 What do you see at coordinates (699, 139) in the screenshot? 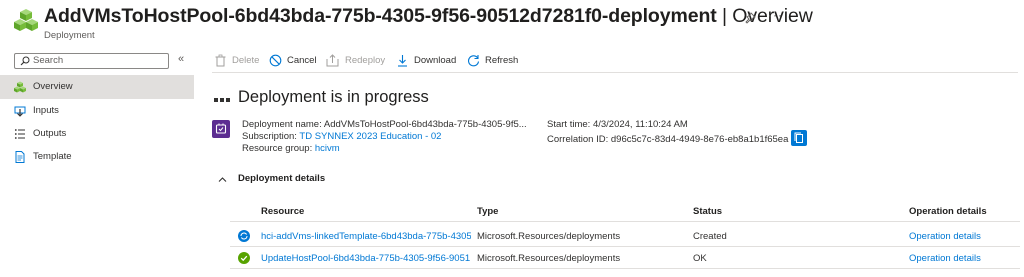
I see `correlation-id-value: d96c5c7c-83d4-4949-8e76-eb8a1b1f65ea` at bounding box center [699, 139].